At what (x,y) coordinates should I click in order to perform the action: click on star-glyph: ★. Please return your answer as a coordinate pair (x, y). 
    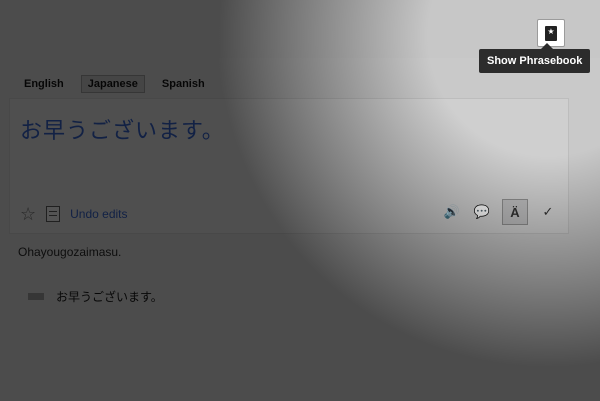
    Looking at the image, I should click on (551, 31).